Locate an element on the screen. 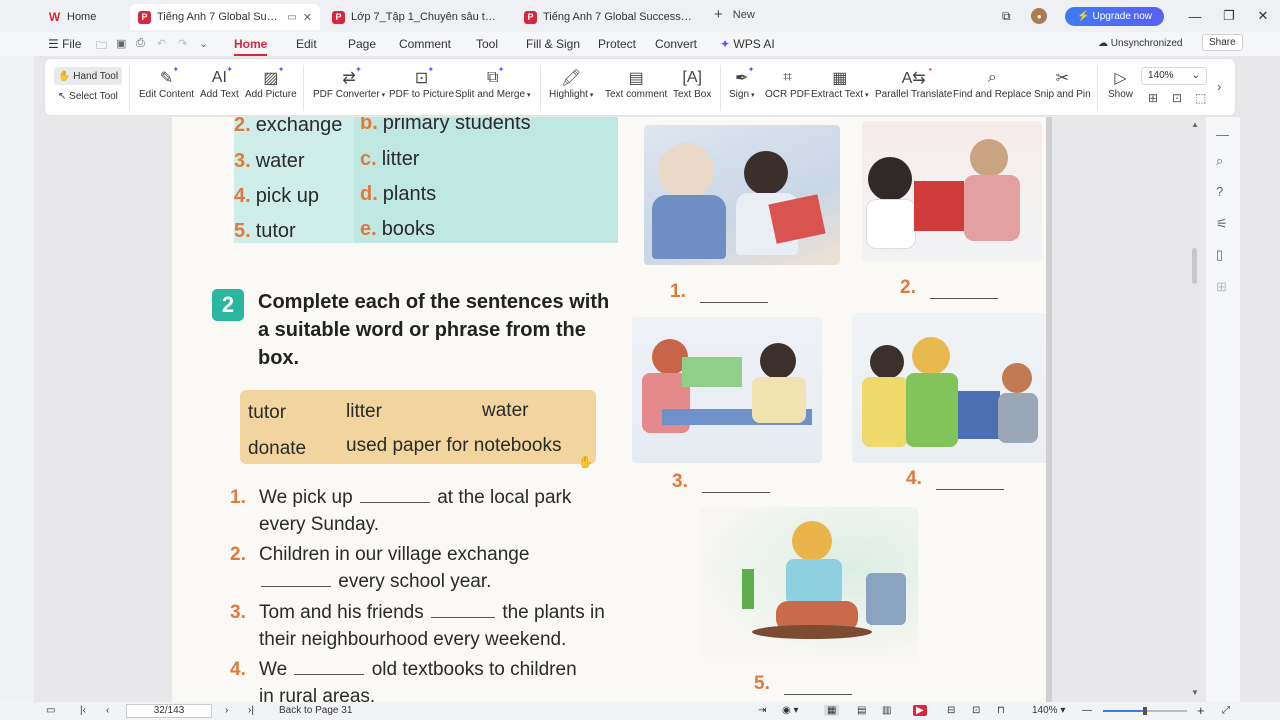  save-icon: ▣ is located at coordinates (121, 43).